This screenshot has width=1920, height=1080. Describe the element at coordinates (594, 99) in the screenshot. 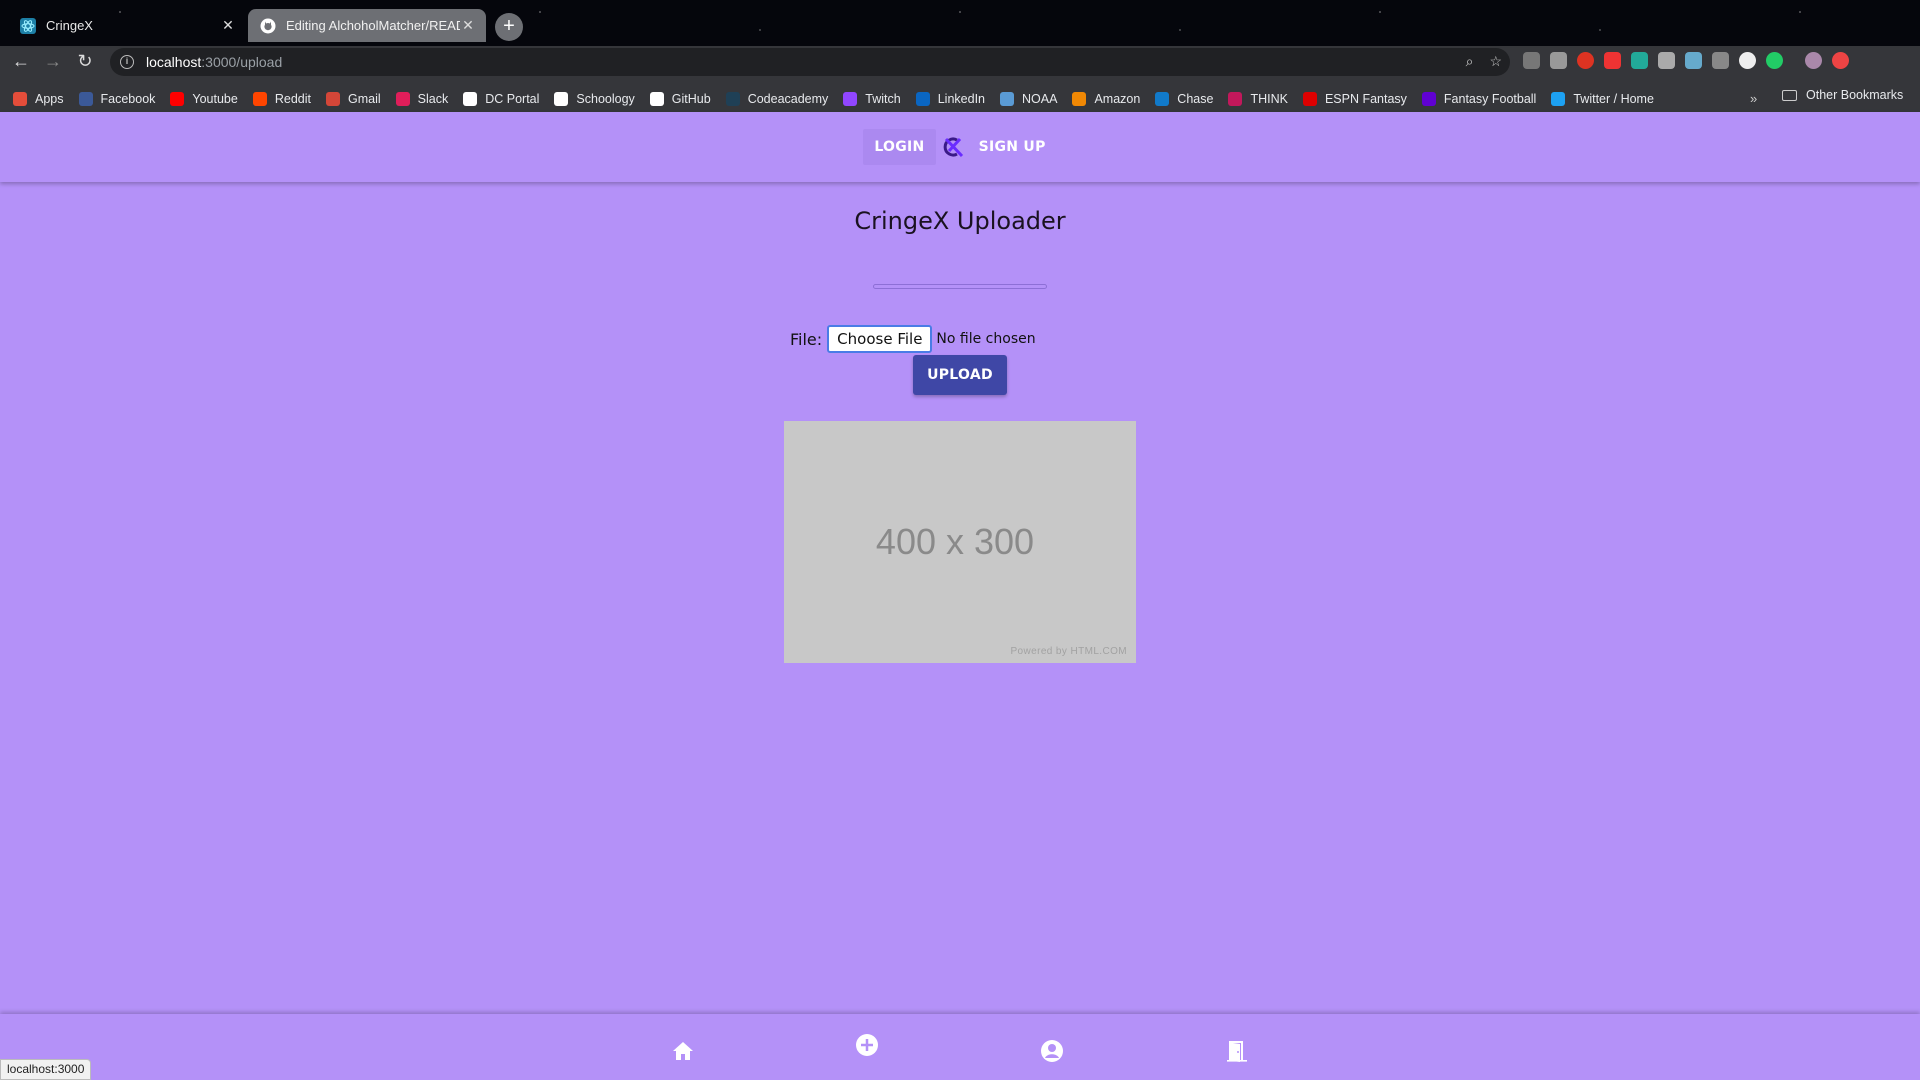

I see `bookmark-item: Schoology` at that location.